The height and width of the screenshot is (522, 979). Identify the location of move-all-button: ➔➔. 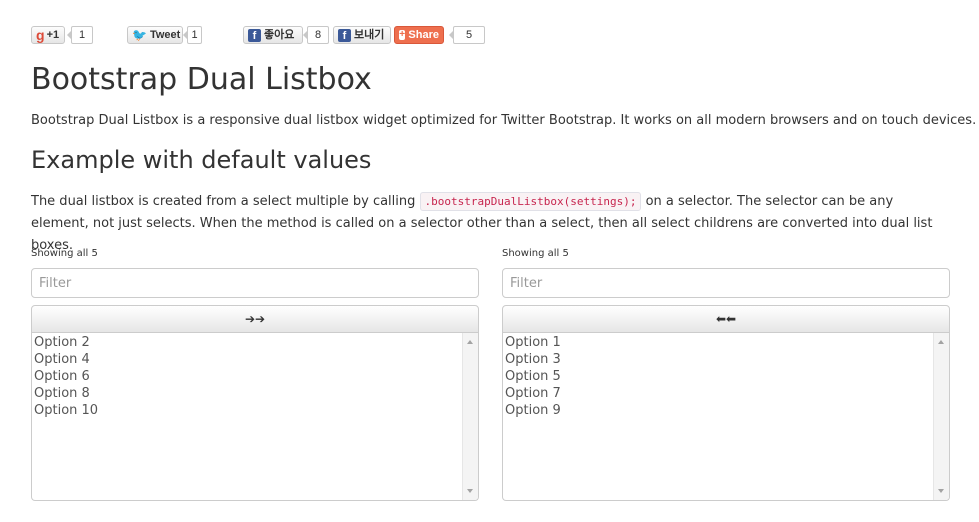
(255, 319).